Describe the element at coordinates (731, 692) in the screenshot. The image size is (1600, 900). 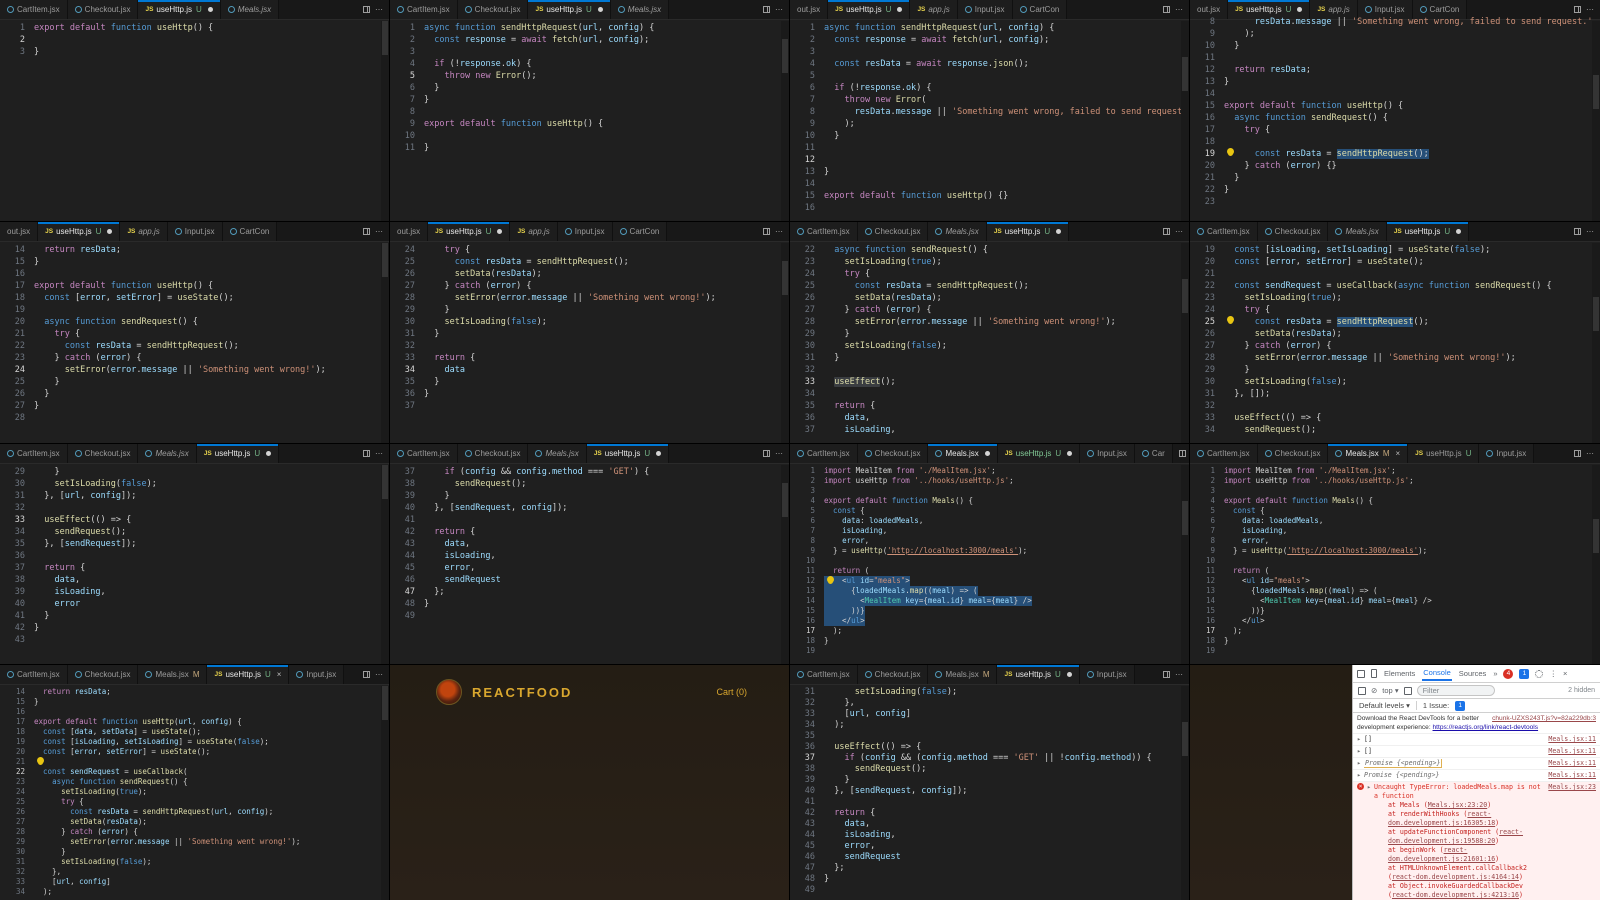
I see `cart-button: Cart (0)` at that location.